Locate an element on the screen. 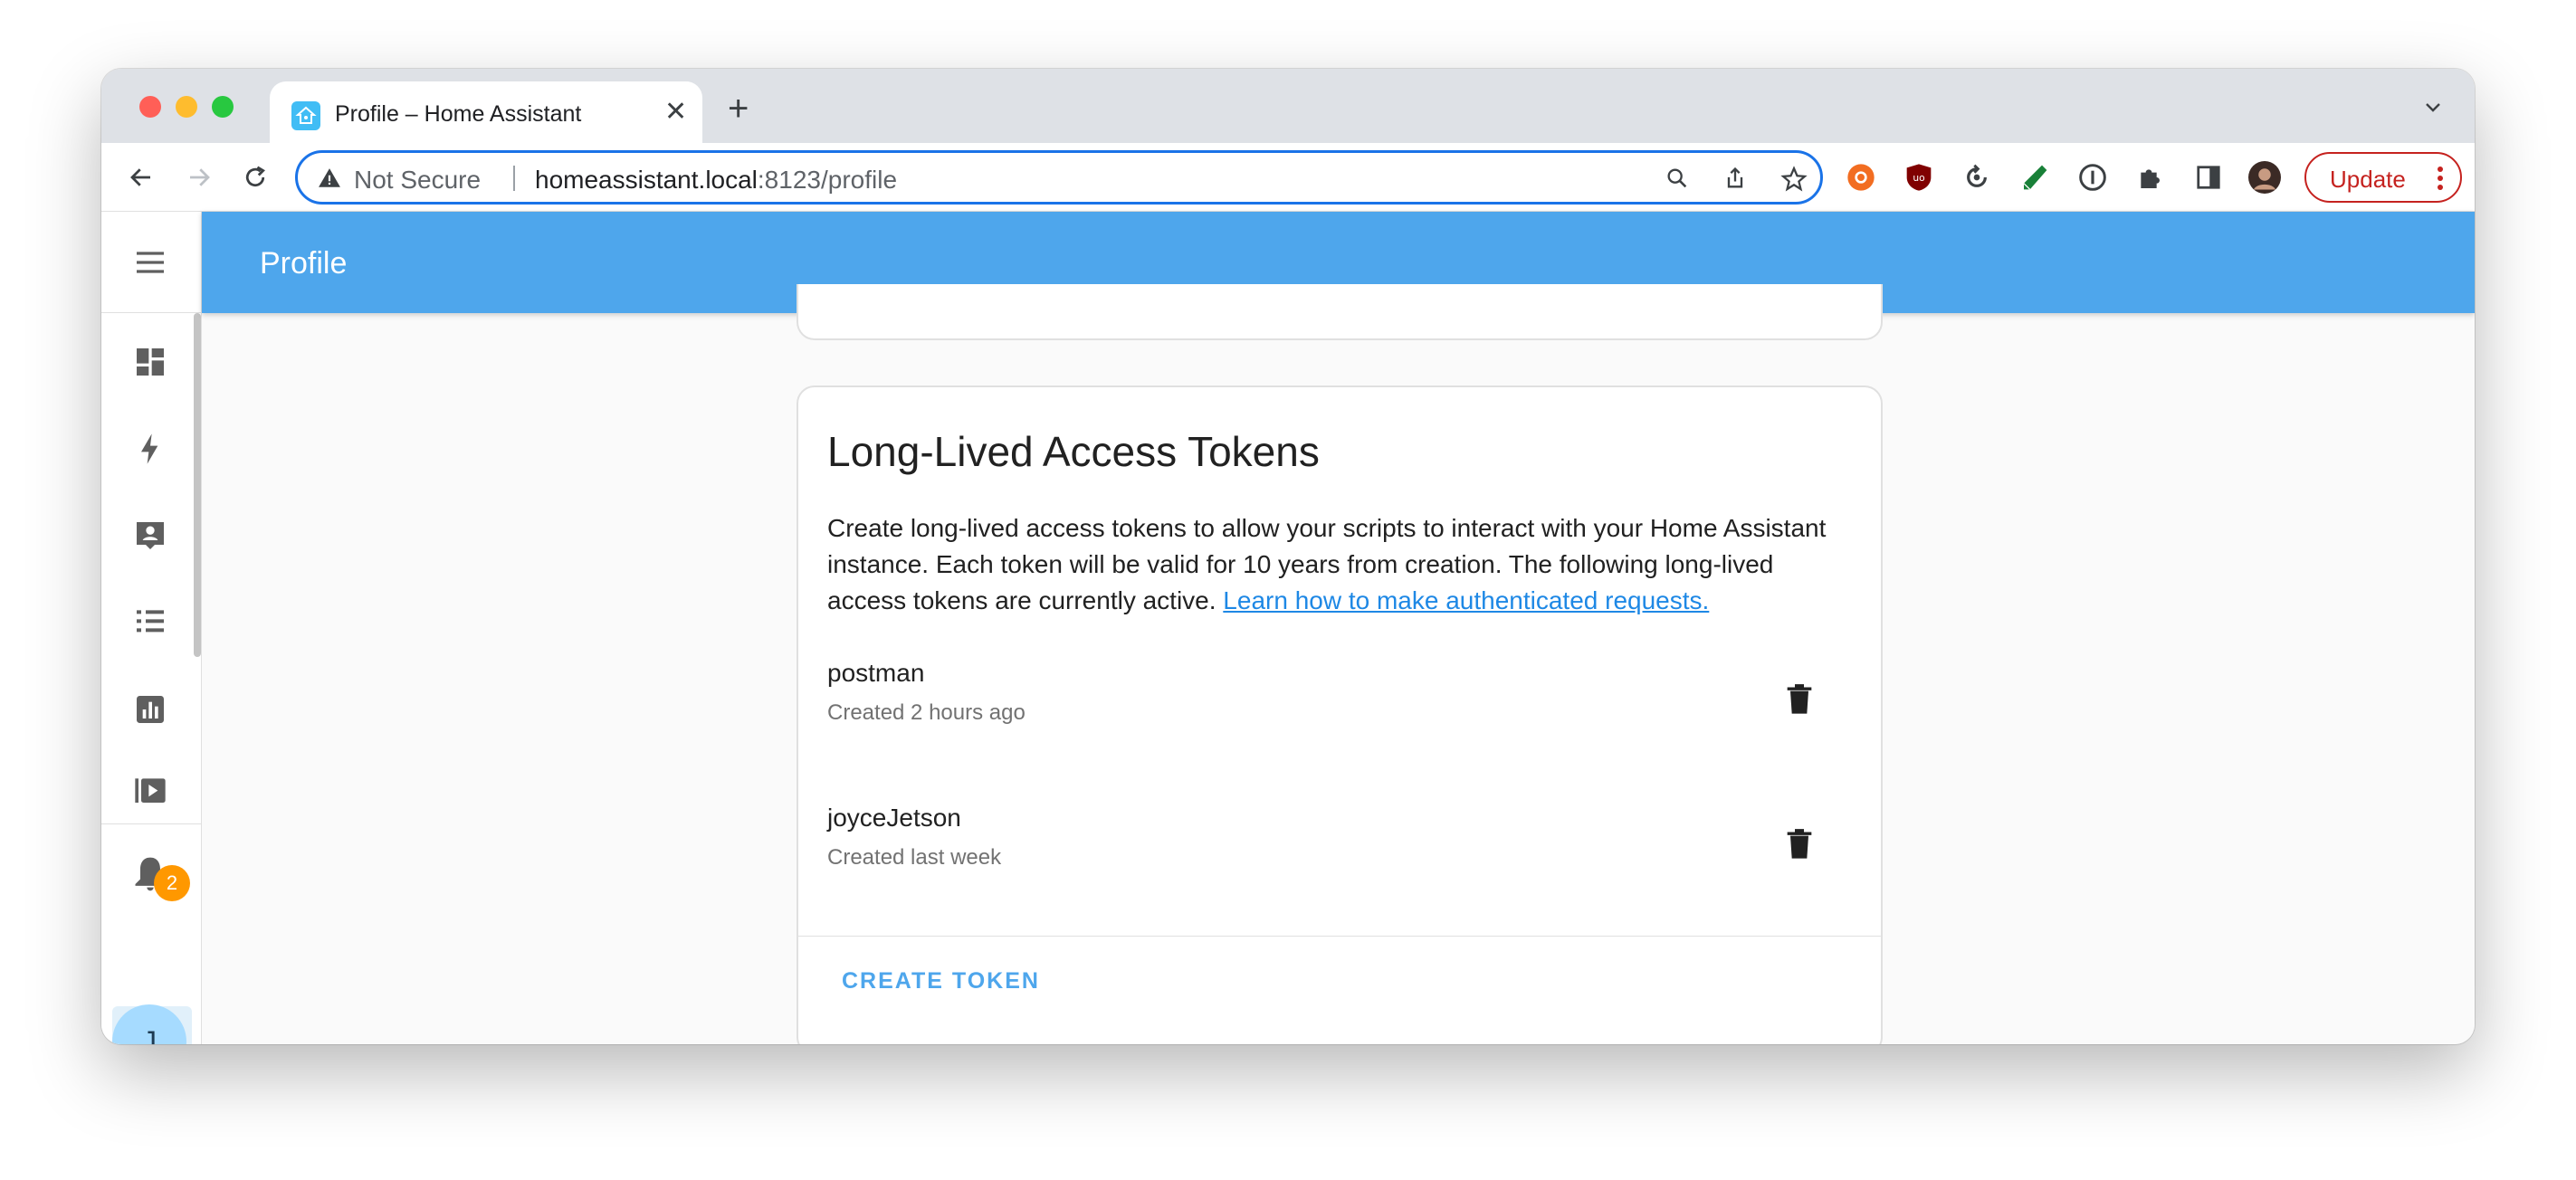 The height and width of the screenshot is (1180, 2576). token-created: Created last week is located at coordinates (914, 857).